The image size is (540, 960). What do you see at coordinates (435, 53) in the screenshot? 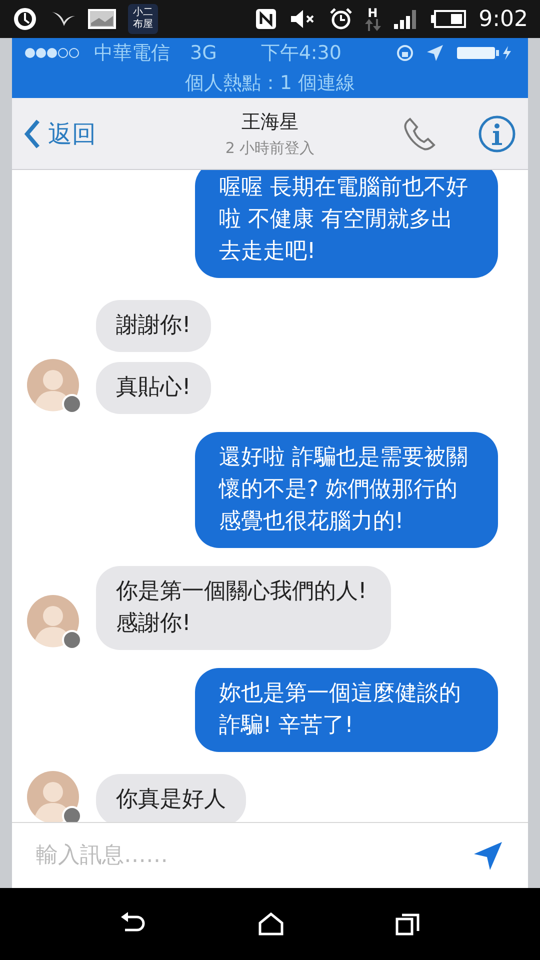
I see `location-arrow-icon` at bounding box center [435, 53].